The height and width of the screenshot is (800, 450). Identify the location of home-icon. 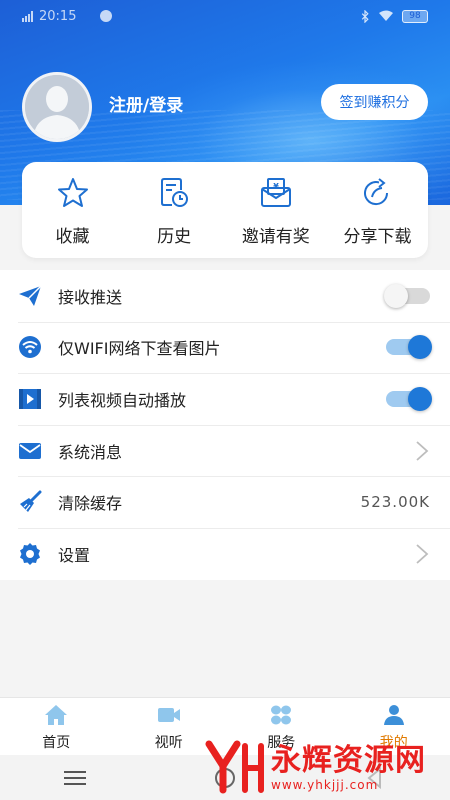
(56, 715).